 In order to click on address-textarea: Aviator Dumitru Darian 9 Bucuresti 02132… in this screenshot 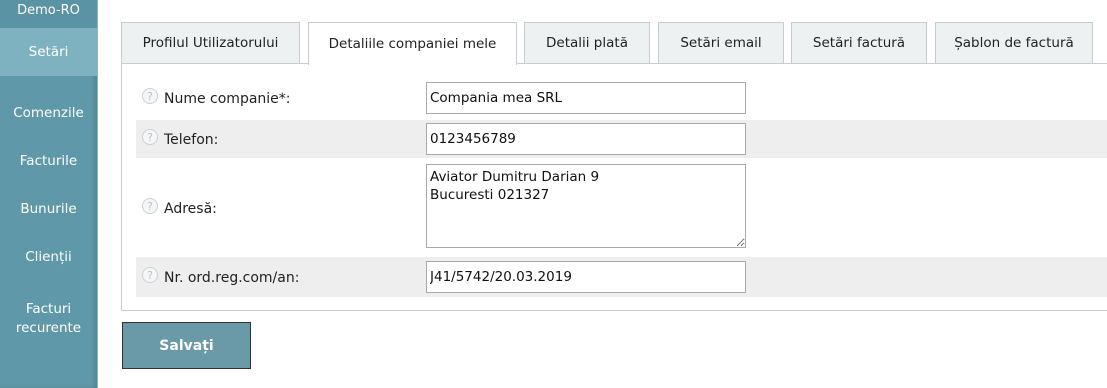, I will do `click(586, 206)`.